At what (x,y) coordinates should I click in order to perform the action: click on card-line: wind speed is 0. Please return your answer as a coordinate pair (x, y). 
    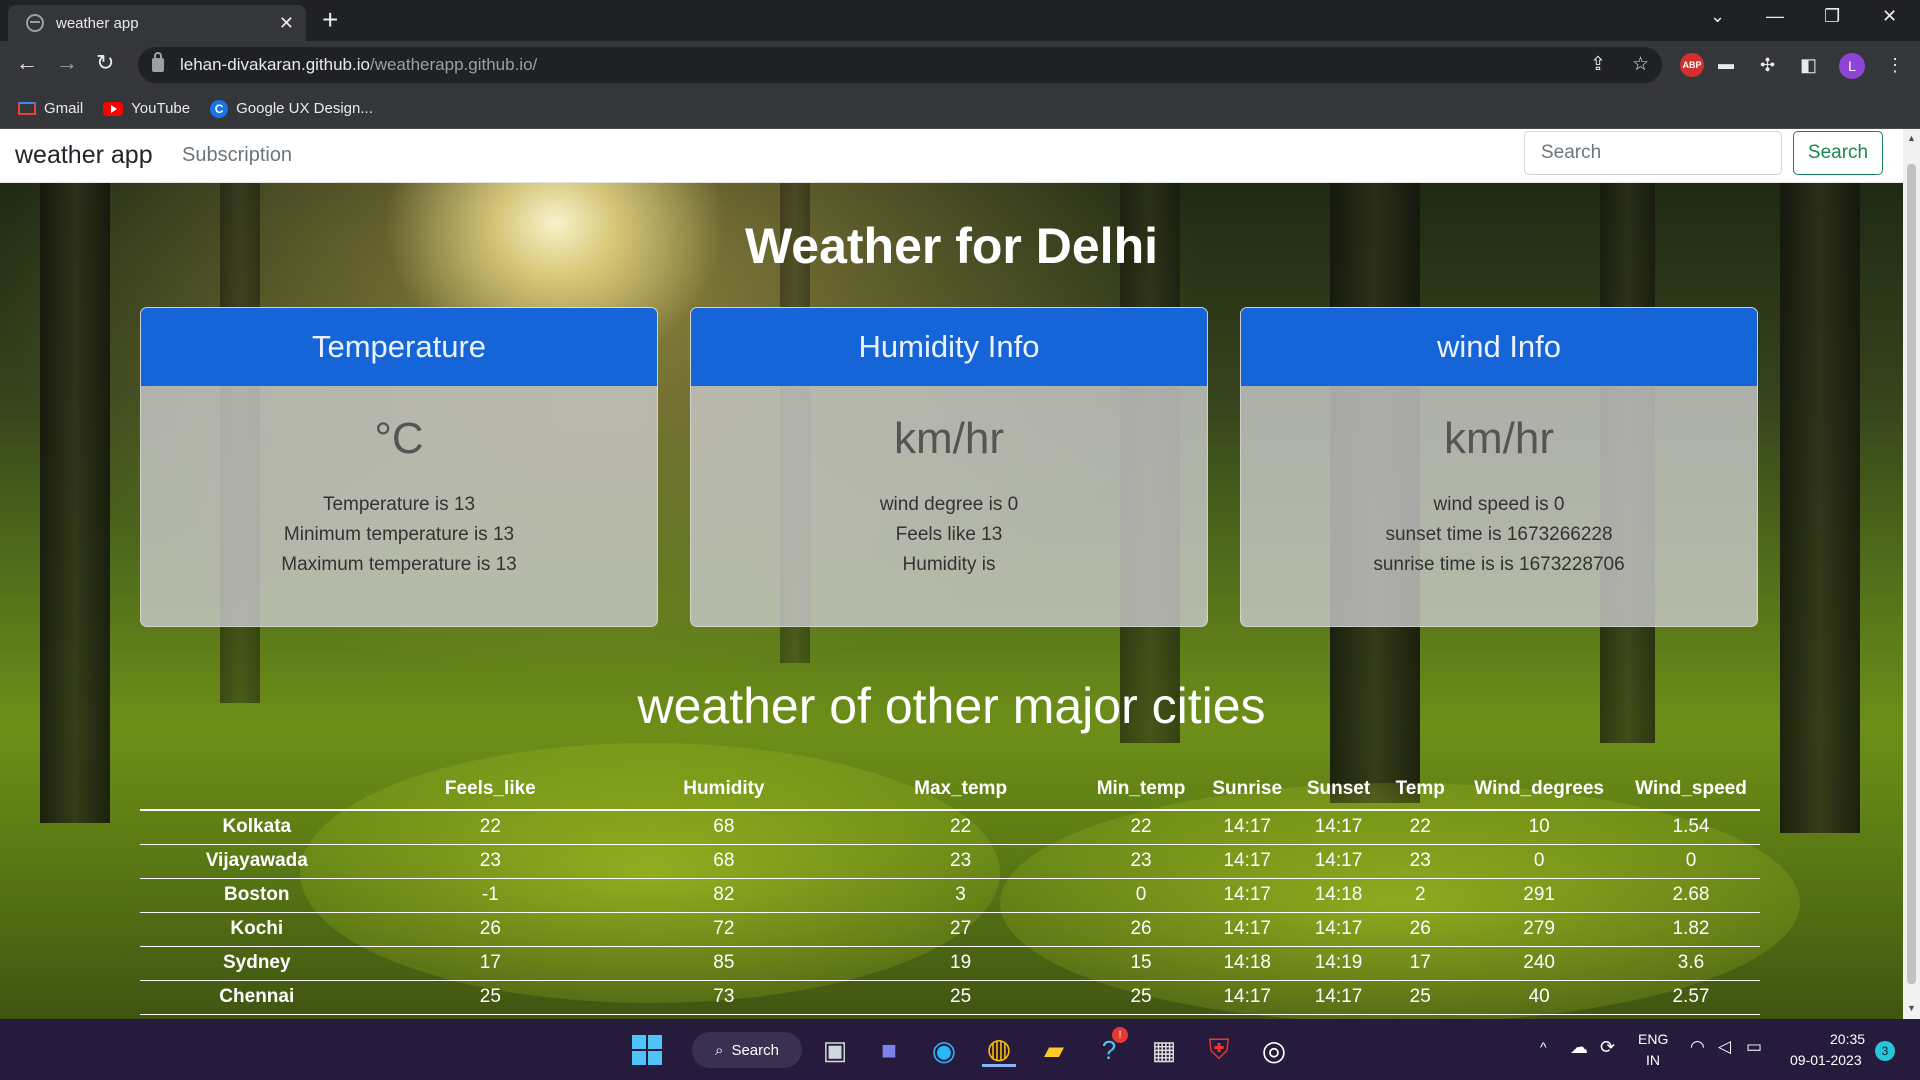
    Looking at the image, I should click on (1499, 504).